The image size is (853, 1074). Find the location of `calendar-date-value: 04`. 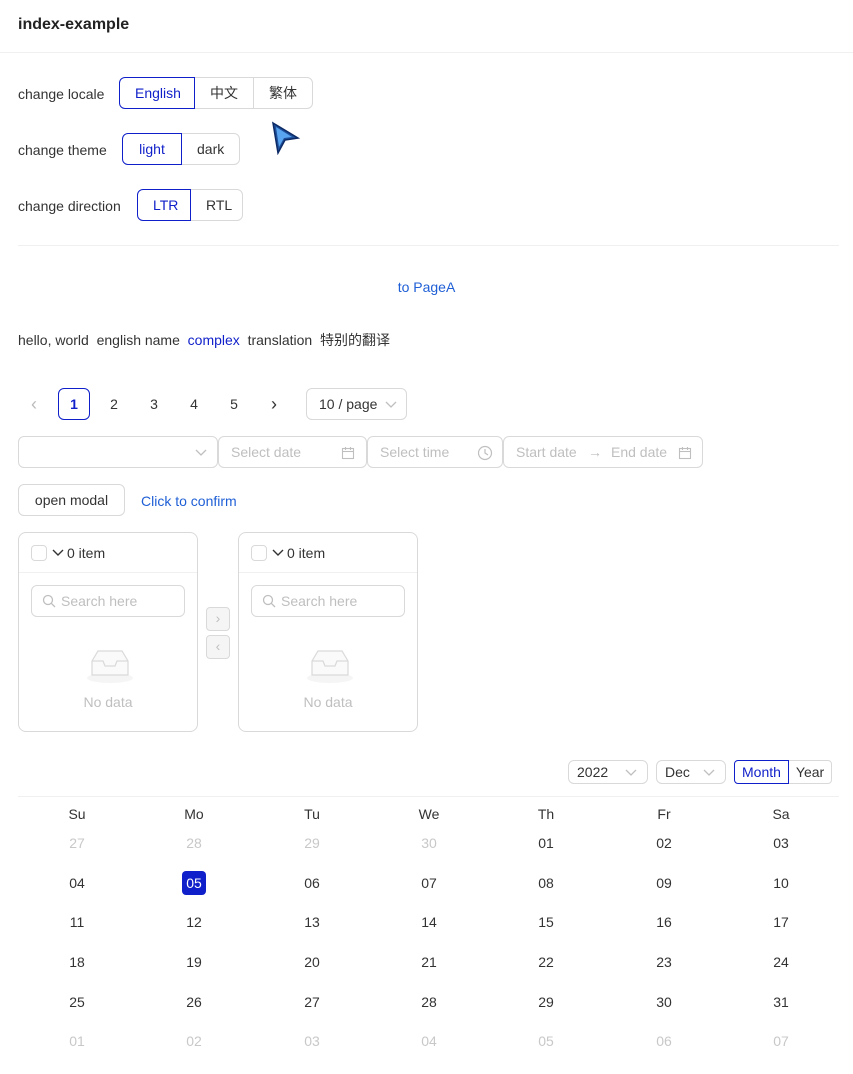

calendar-date-value: 04 is located at coordinates (429, 1041).